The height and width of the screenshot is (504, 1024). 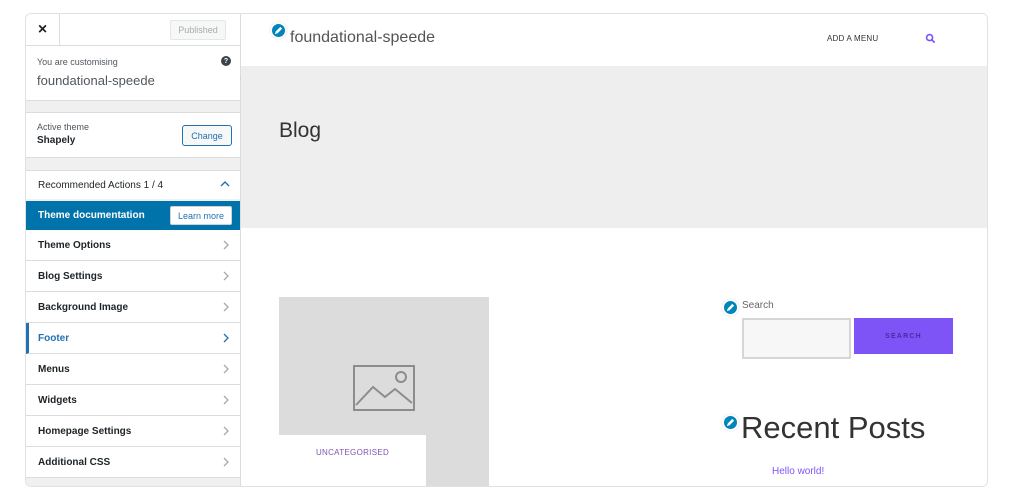 I want to click on recommended-actions-header: Recommended Actions 1 / 4, so click(x=133, y=184).